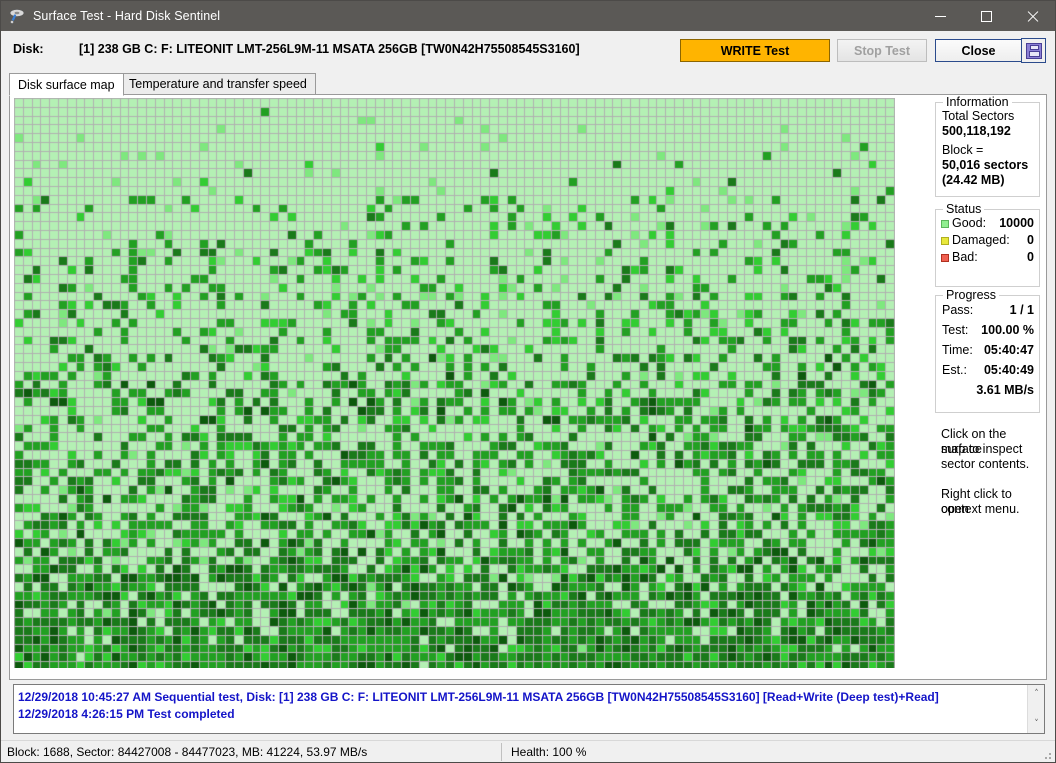 This screenshot has width=1056, height=763. Describe the element at coordinates (980, 509) in the screenshot. I see `hint-rightclick-line2: context menu.` at that location.